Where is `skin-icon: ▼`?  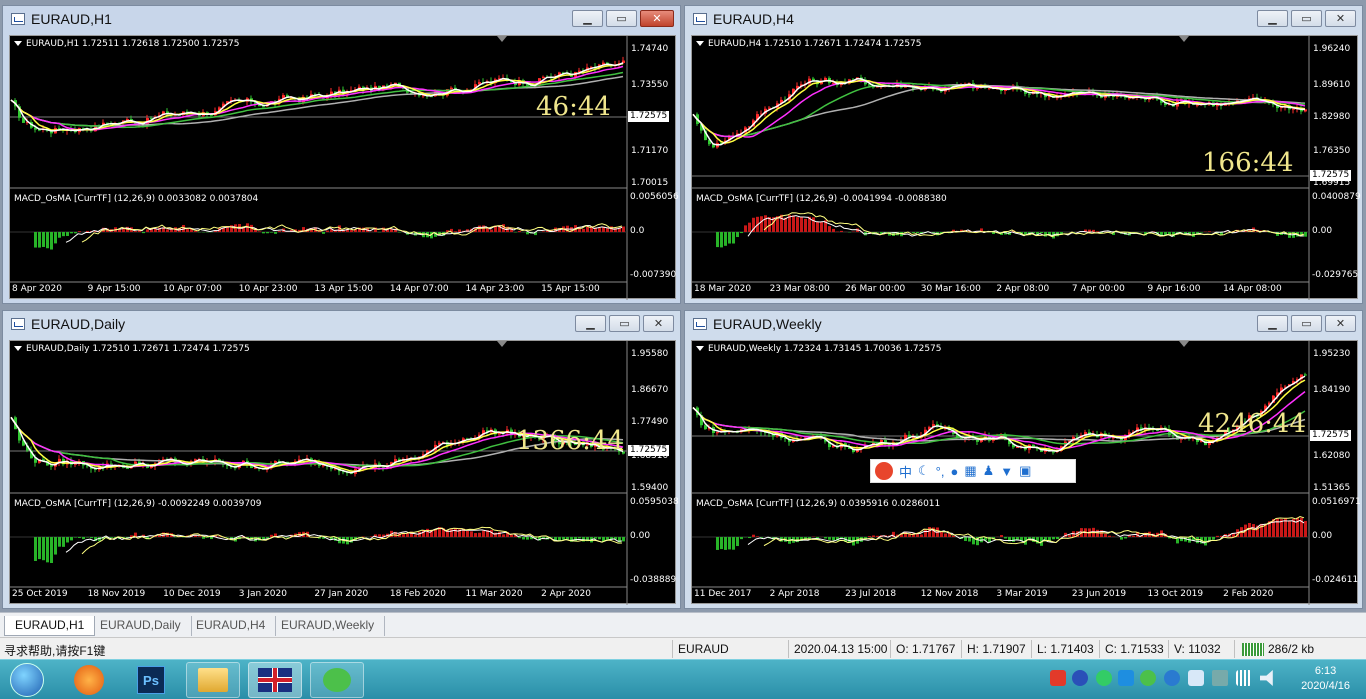 skin-icon: ▼ is located at coordinates (1006, 471).